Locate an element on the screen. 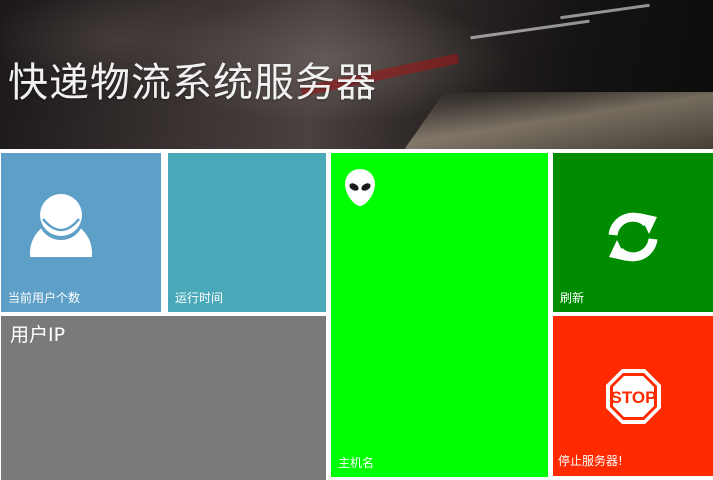  stop-sign-text: STOP is located at coordinates (634, 397).